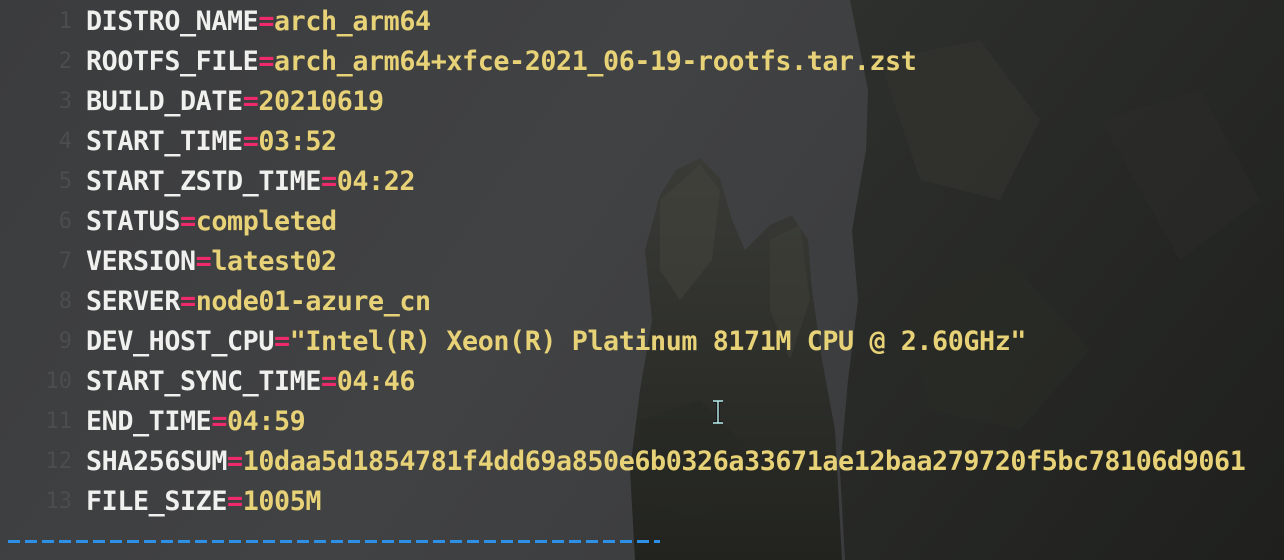 The width and height of the screenshot is (1284, 560). What do you see at coordinates (282, 501) in the screenshot?
I see `variable-value: 1005M` at bounding box center [282, 501].